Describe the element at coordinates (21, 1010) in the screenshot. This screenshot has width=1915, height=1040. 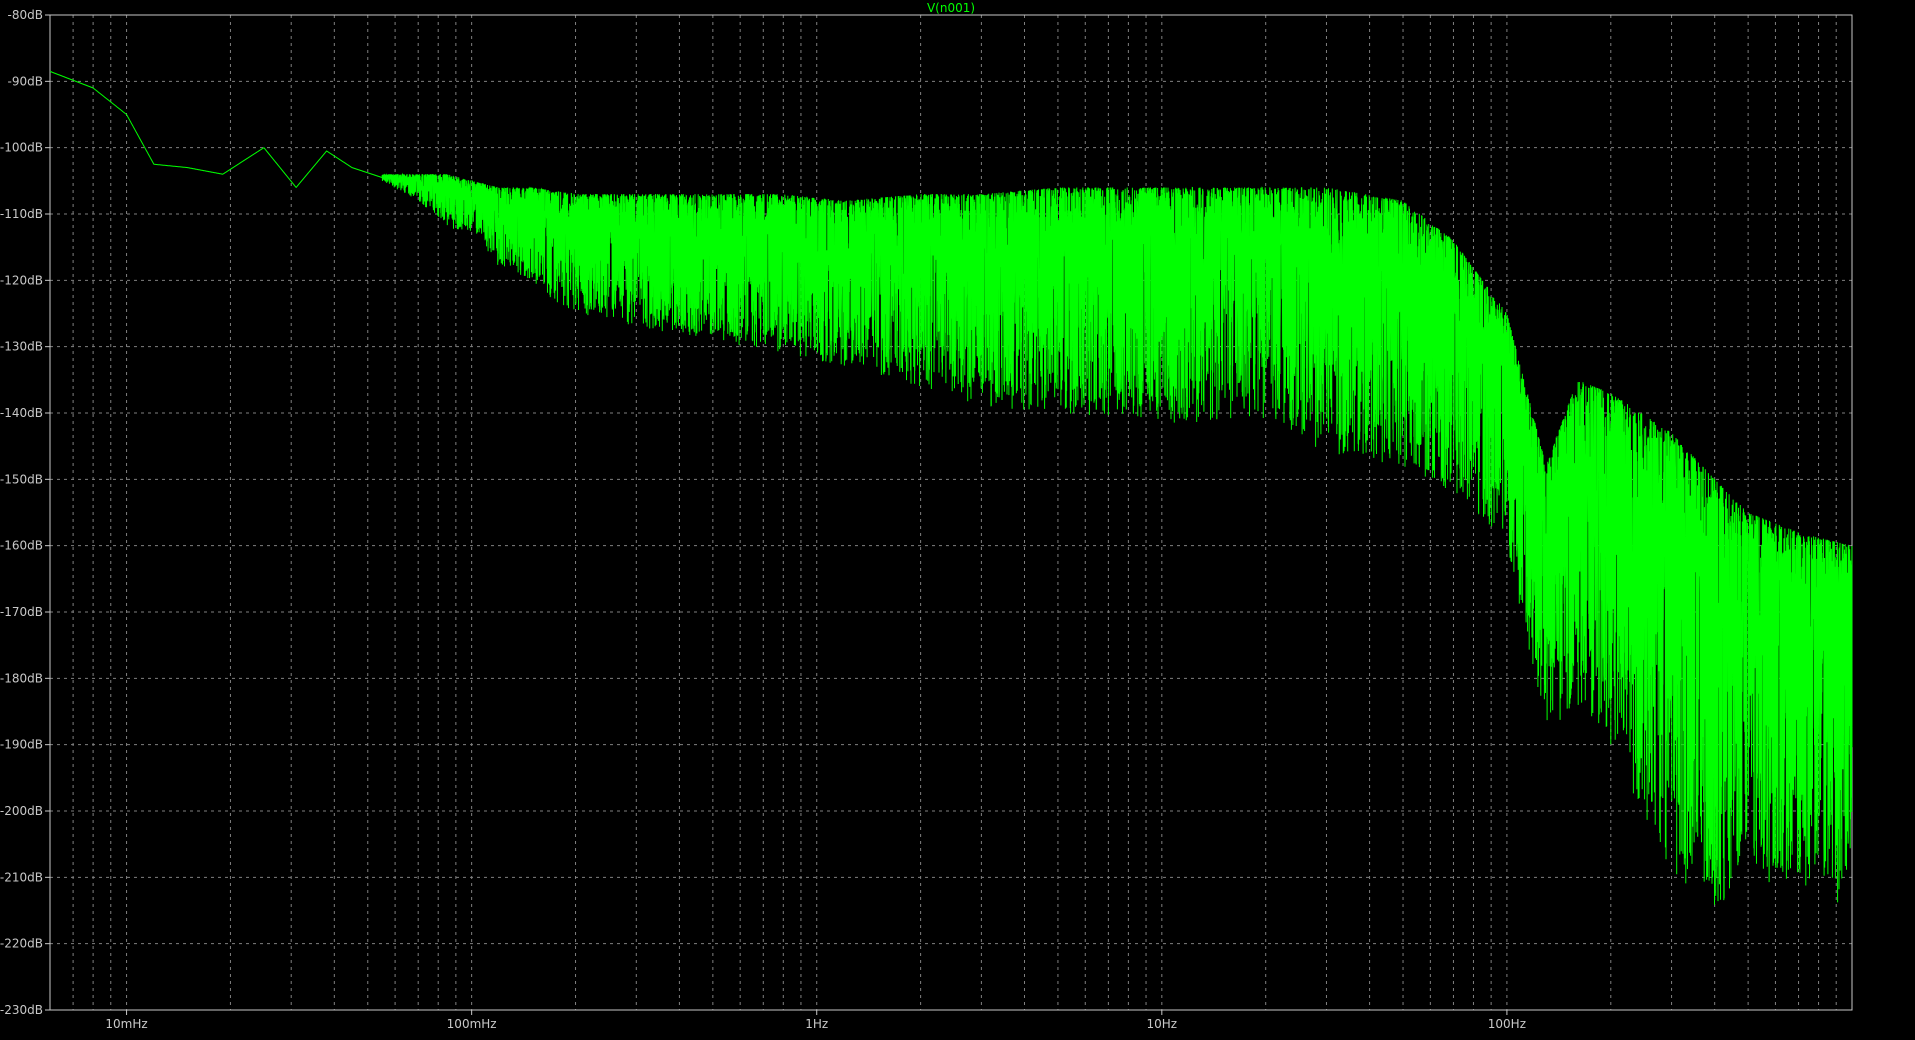
I see `y-tick-label: -230dB` at that location.